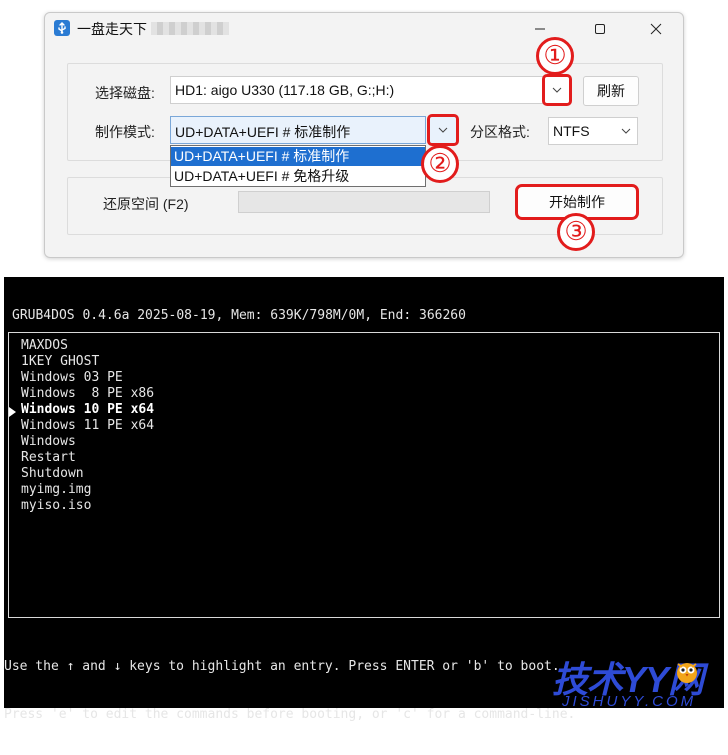  What do you see at coordinates (87, 474) in the screenshot?
I see `boot-menu-item: Shutdown` at bounding box center [87, 474].